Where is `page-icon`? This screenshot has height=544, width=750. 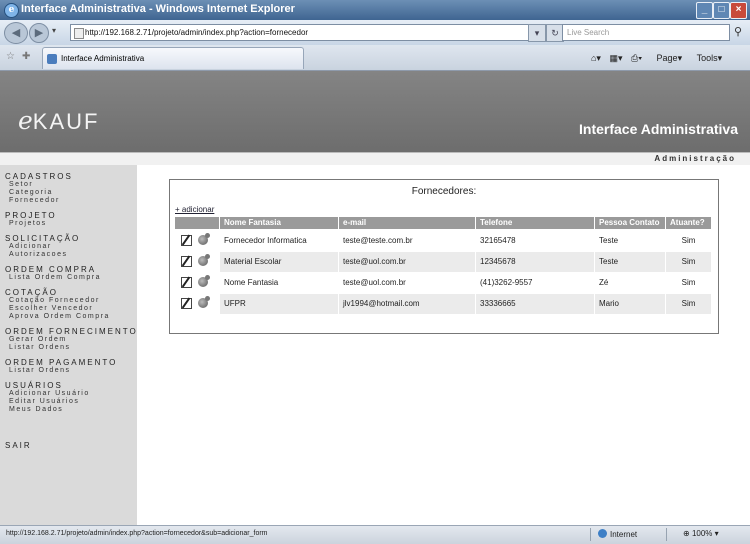
page-icon is located at coordinates (79, 33).